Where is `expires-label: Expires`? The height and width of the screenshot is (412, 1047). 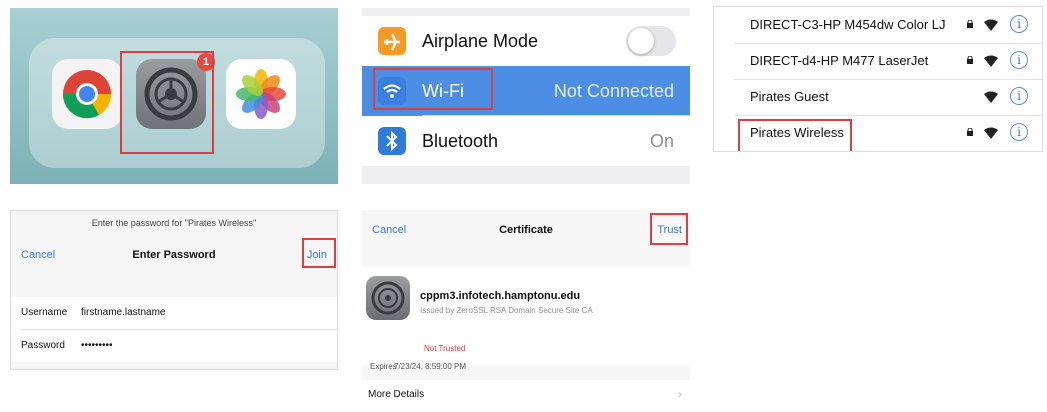
expires-label: Expires is located at coordinates (383, 366).